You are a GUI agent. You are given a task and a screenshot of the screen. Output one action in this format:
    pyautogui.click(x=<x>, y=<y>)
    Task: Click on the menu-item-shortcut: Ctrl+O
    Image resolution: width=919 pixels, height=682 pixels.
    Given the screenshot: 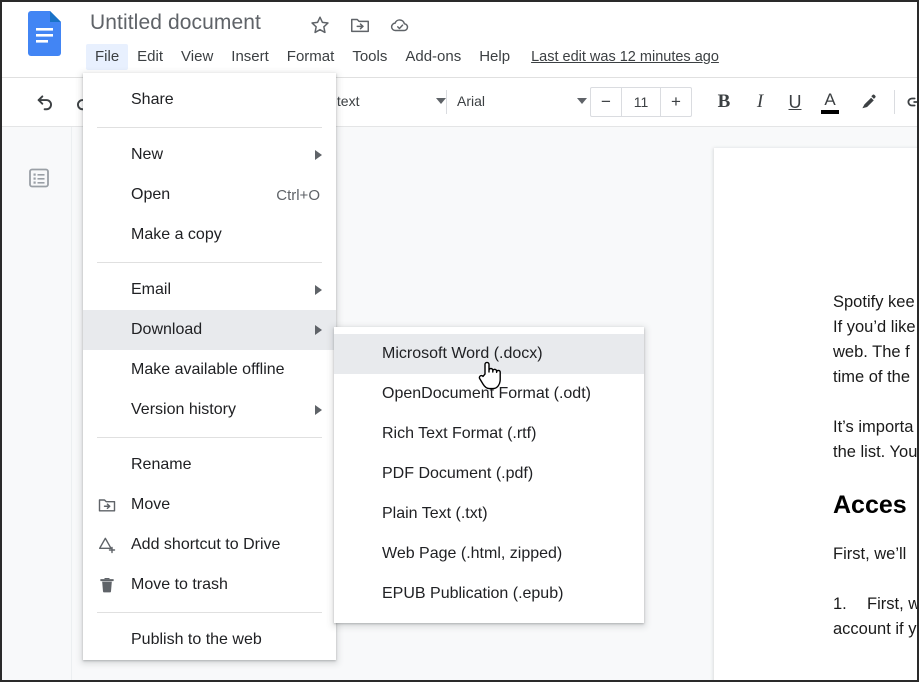 What is the action you would take?
    pyautogui.click(x=298, y=195)
    